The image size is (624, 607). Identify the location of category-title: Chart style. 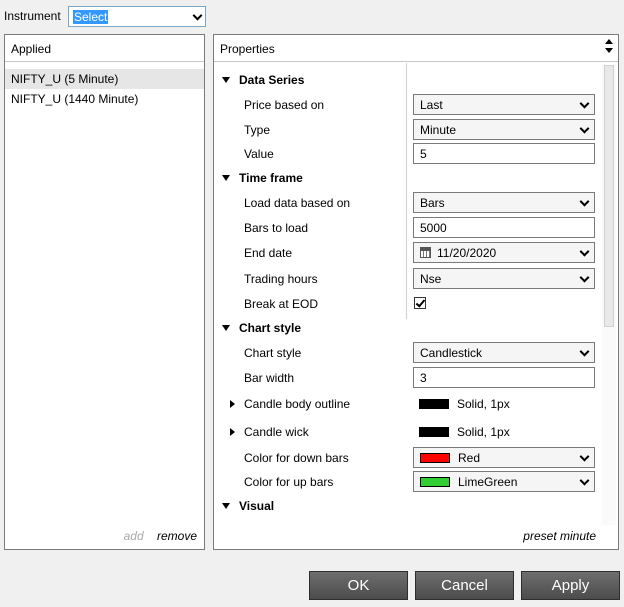
(270, 328).